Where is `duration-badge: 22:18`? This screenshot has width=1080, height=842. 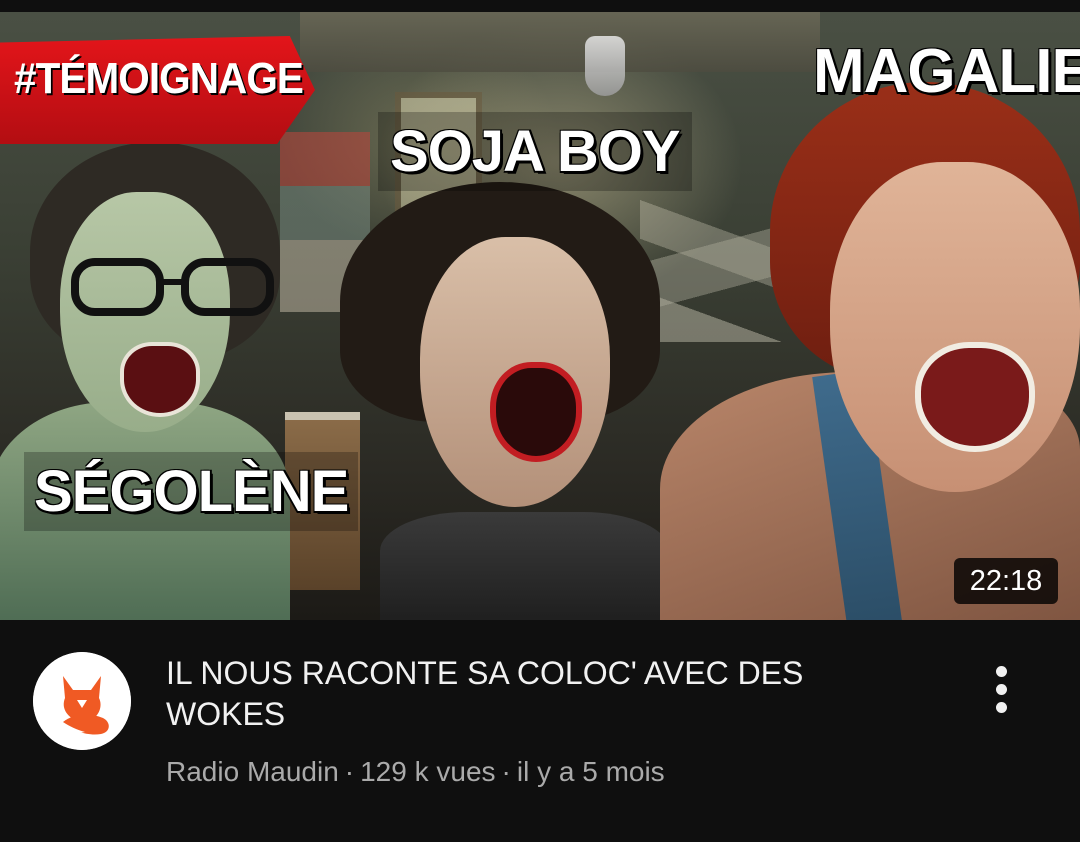 duration-badge: 22:18 is located at coordinates (1006, 581).